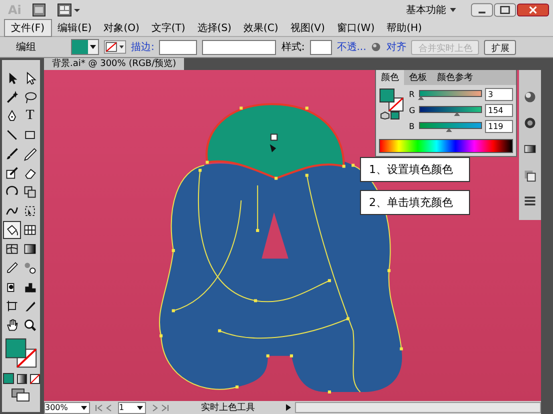  What do you see at coordinates (30, 211) in the screenshot?
I see `transform-tool-icon` at bounding box center [30, 211].